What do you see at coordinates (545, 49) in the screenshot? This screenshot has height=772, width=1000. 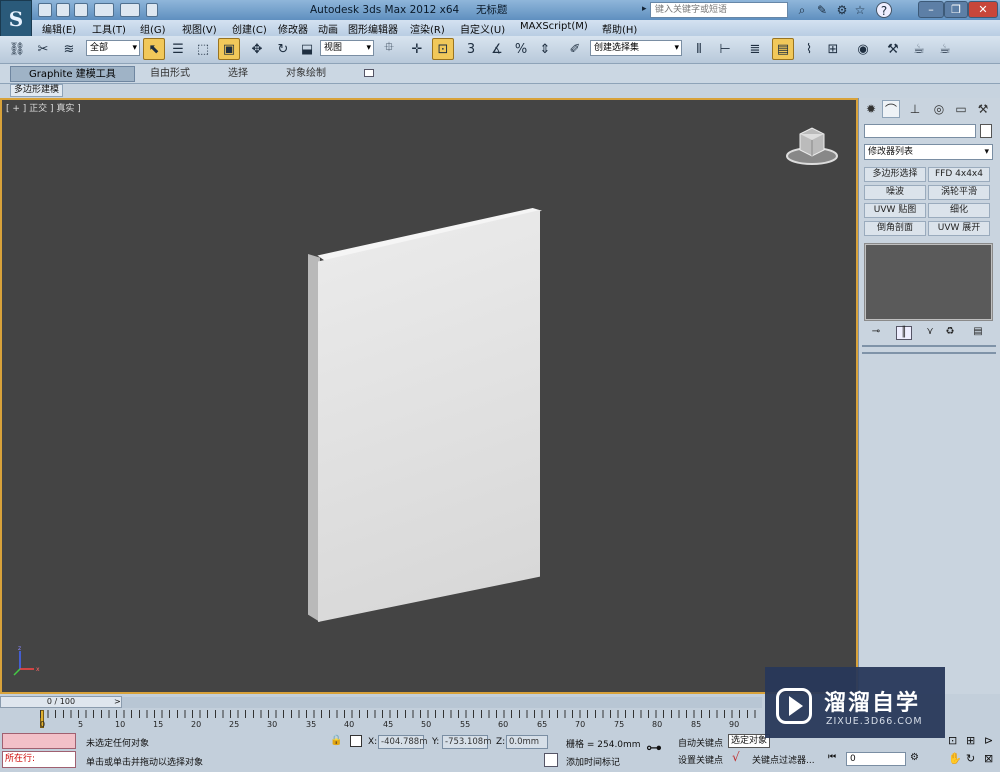 I see `spinner-snap-icon: ⇕` at bounding box center [545, 49].